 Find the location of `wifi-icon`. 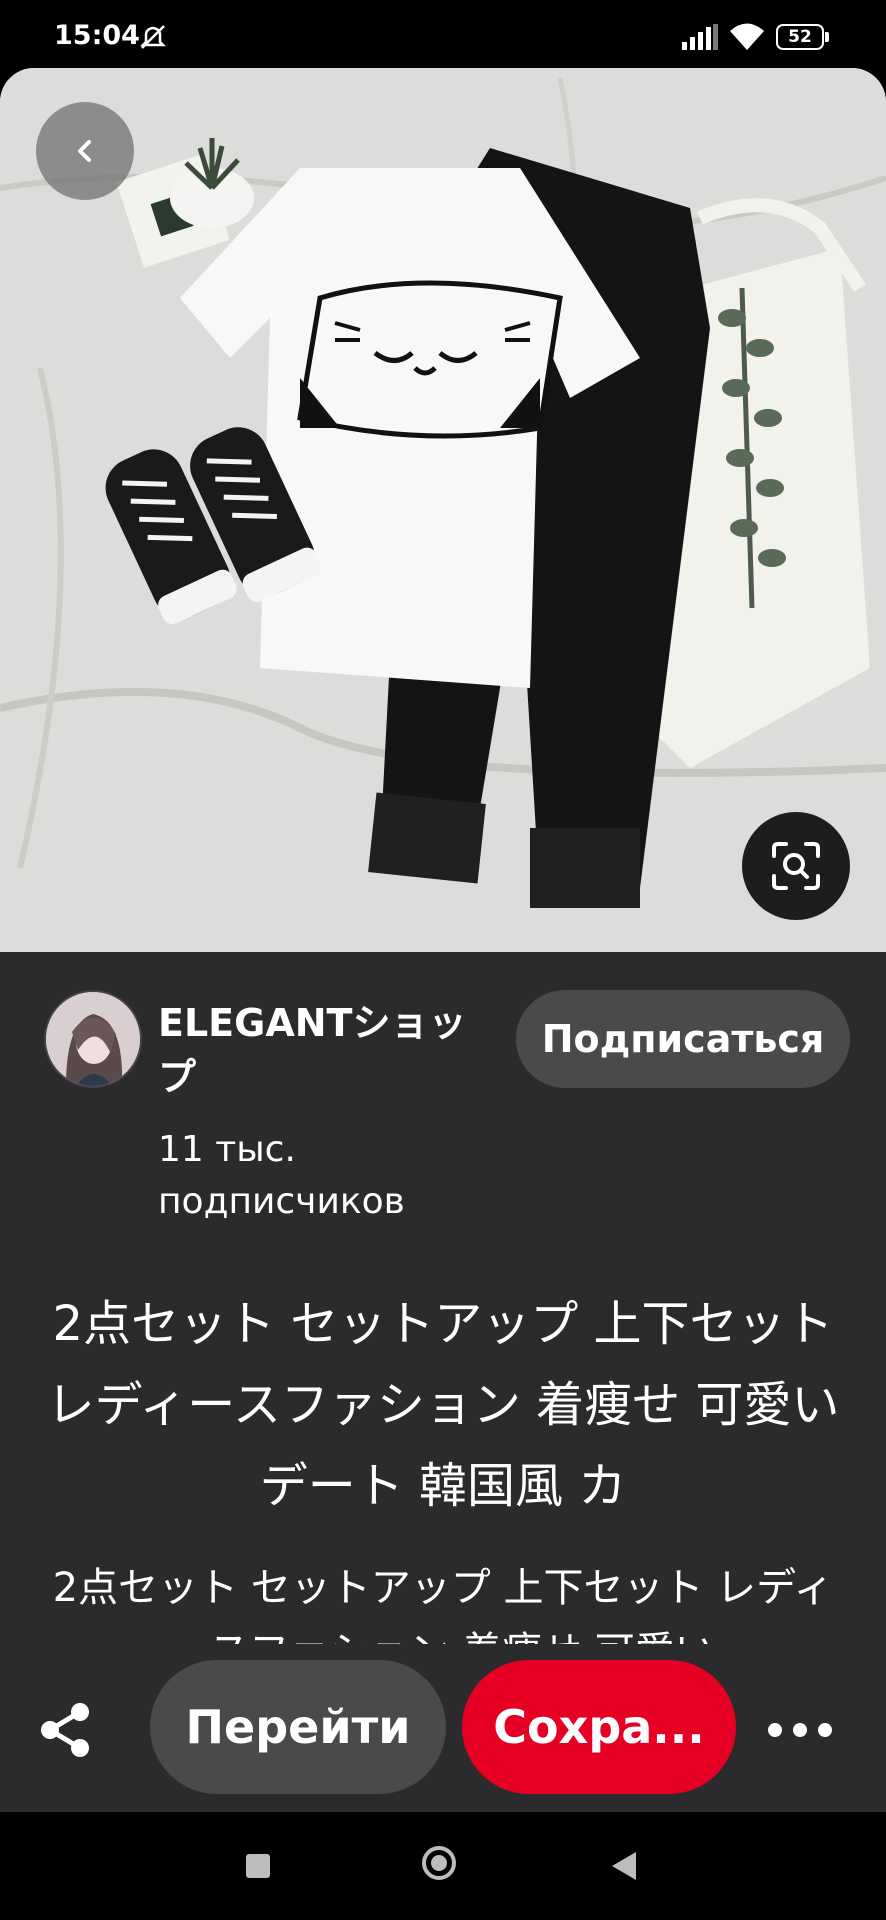

wifi-icon is located at coordinates (747, 36).